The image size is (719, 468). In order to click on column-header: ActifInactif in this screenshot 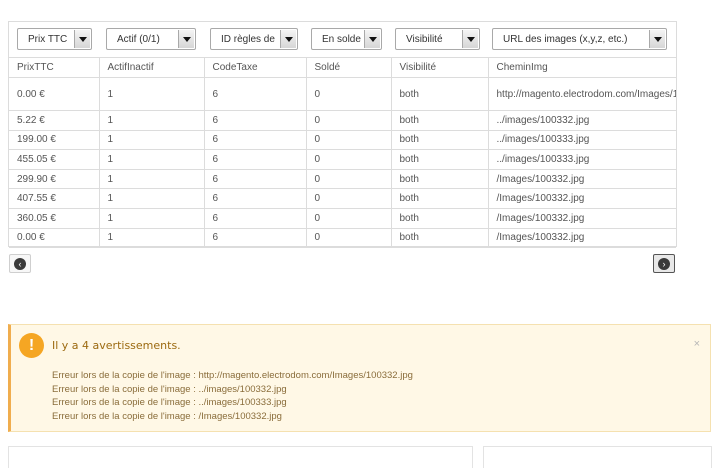, I will do `click(151, 67)`.